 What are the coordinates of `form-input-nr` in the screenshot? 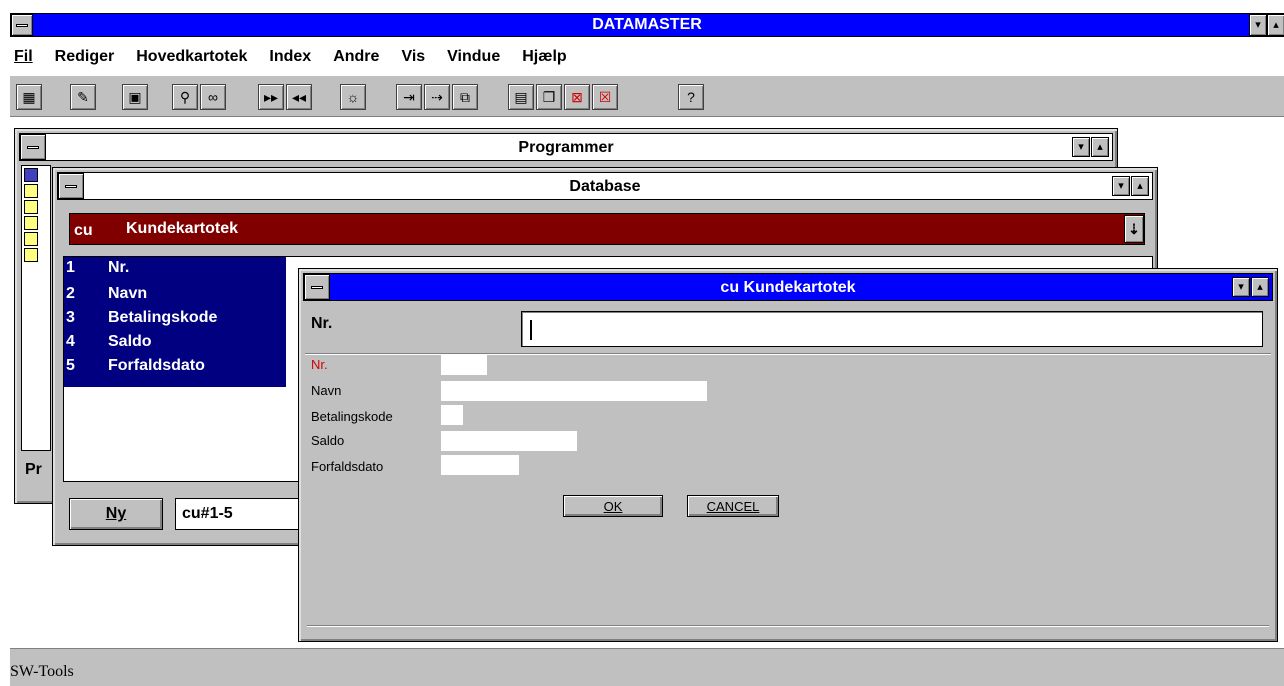 It's located at (464, 365).